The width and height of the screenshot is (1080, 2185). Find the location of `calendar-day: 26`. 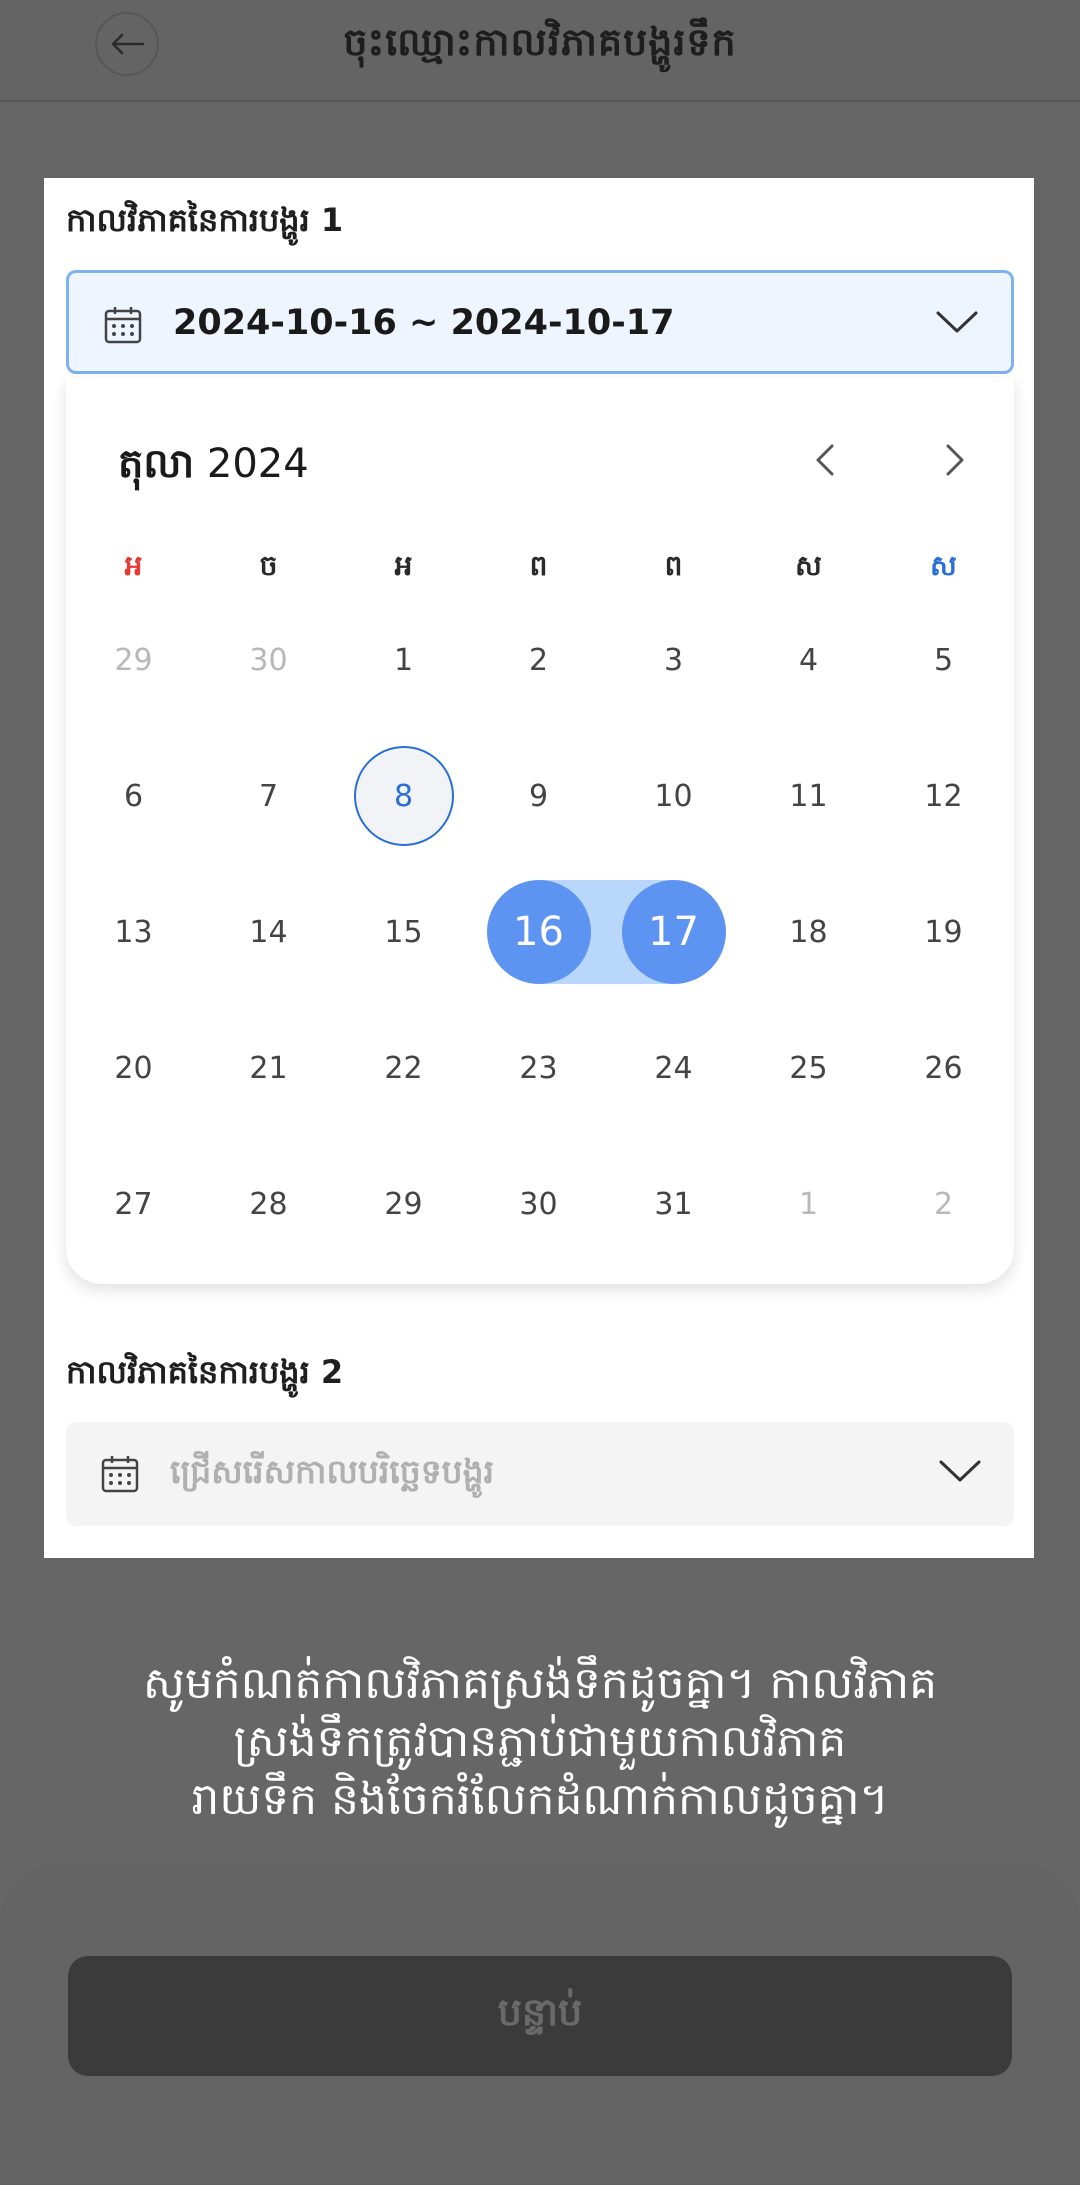

calendar-day: 26 is located at coordinates (943, 1068).